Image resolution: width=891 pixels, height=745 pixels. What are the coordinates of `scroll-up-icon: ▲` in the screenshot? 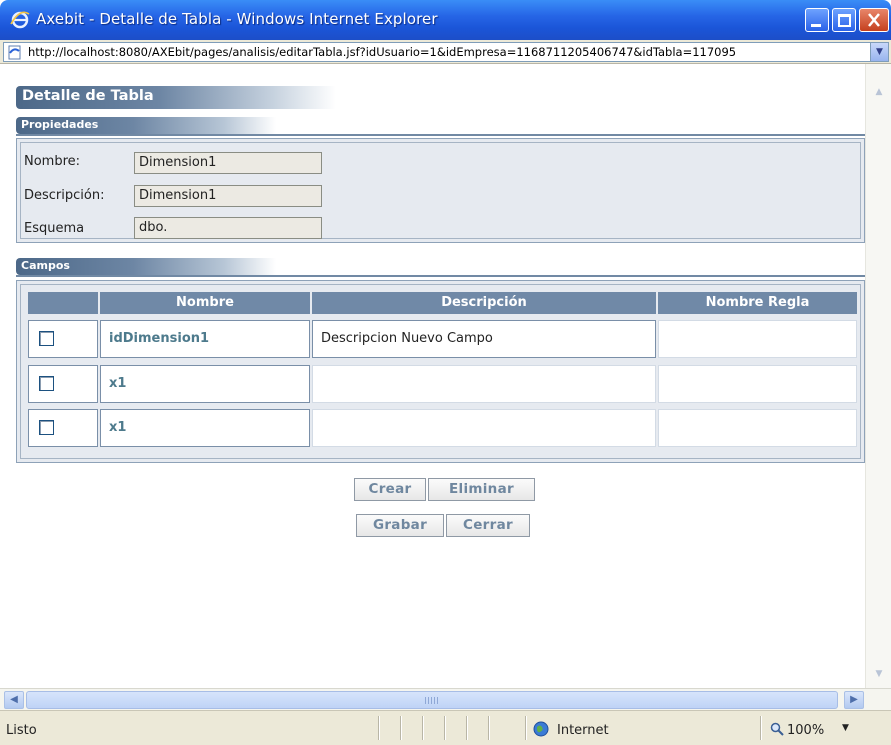 It's located at (879, 92).